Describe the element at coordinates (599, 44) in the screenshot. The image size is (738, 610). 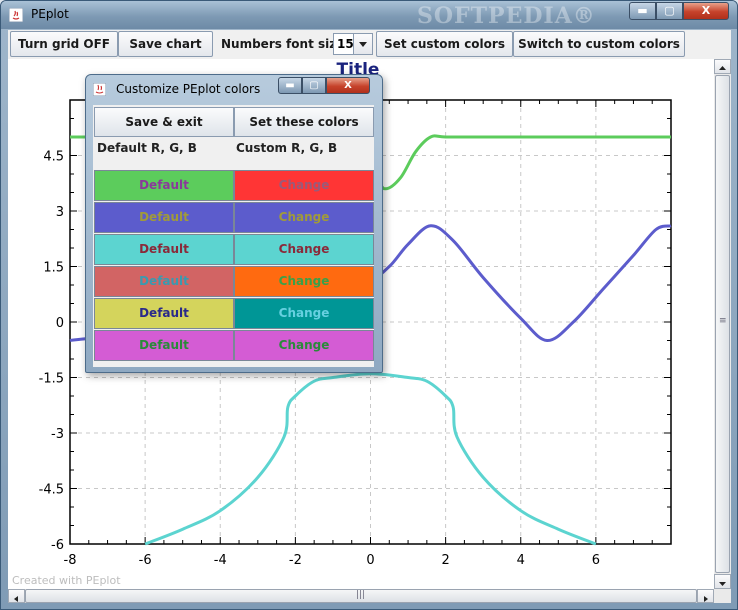
I see `switch-to-custom-colors-button: Switch to custom colors` at that location.